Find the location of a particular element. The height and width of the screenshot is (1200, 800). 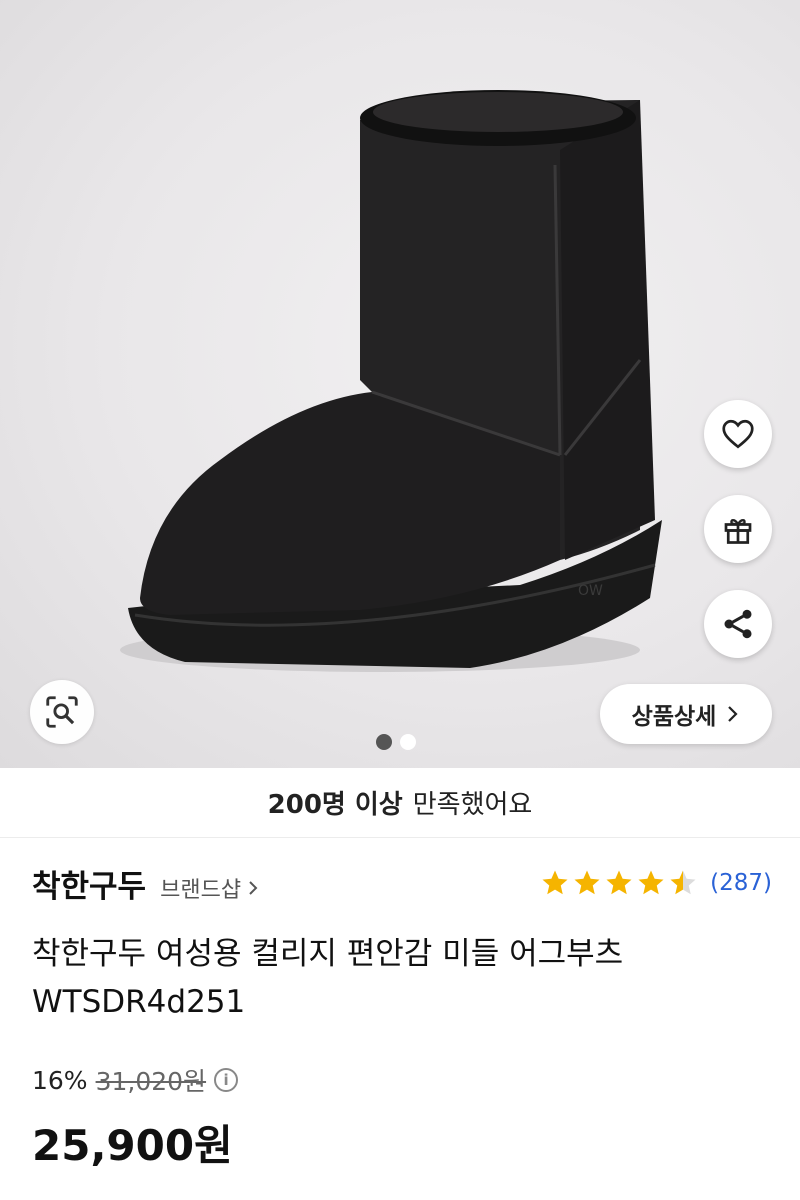

heart-icon is located at coordinates (738, 434).